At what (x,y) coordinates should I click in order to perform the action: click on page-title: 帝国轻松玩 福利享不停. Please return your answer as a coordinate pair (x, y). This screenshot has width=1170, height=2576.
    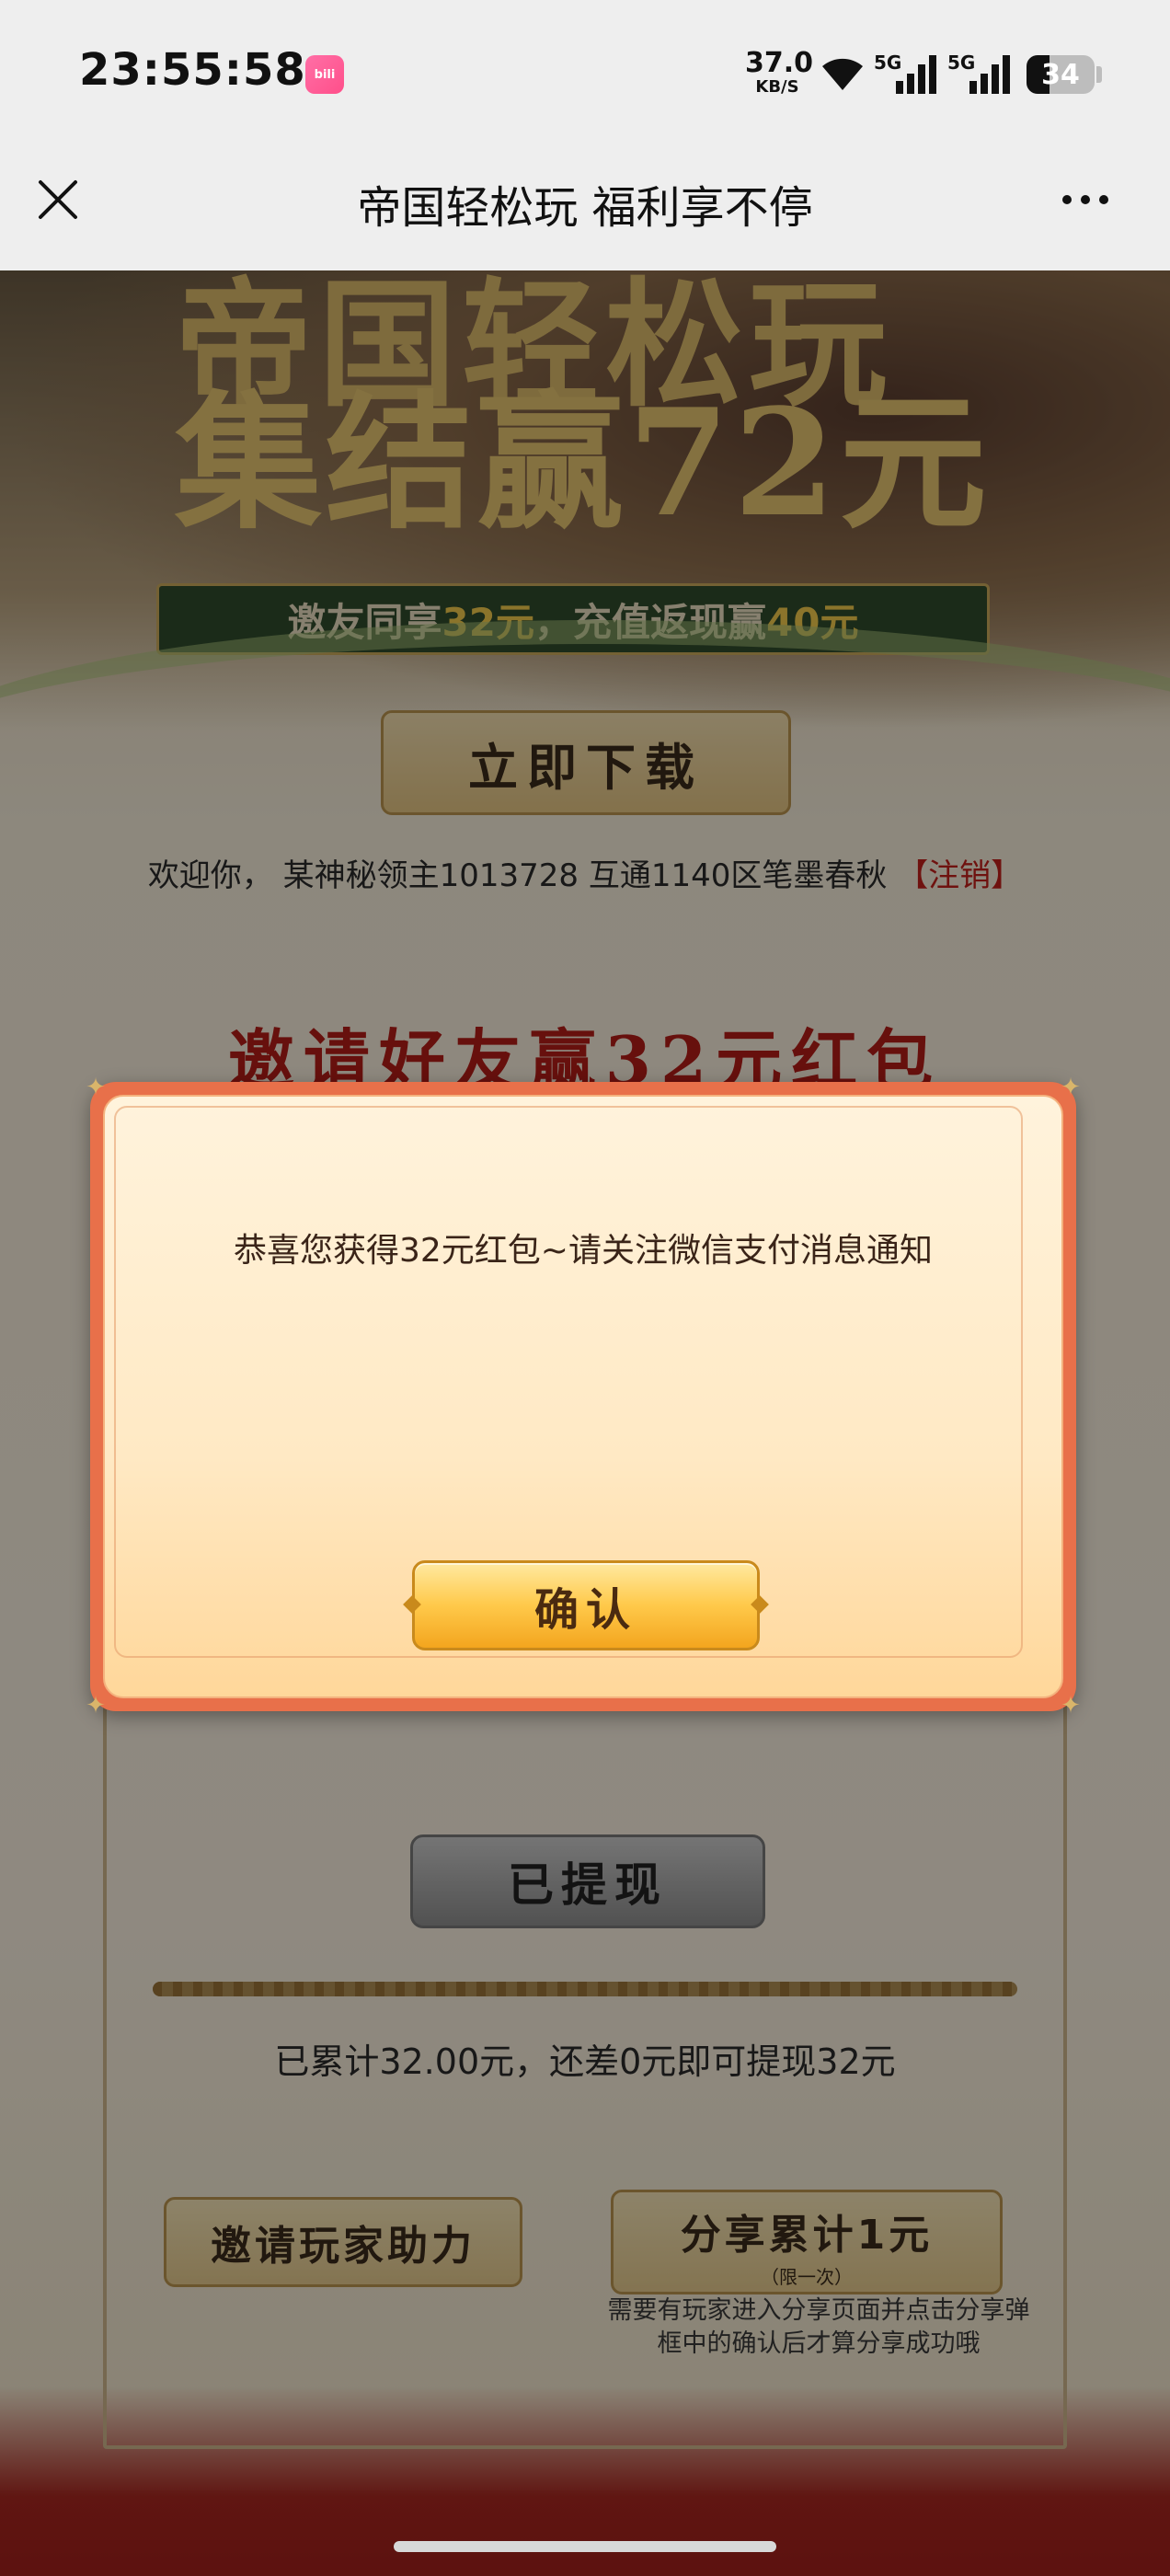
    Looking at the image, I should click on (585, 208).